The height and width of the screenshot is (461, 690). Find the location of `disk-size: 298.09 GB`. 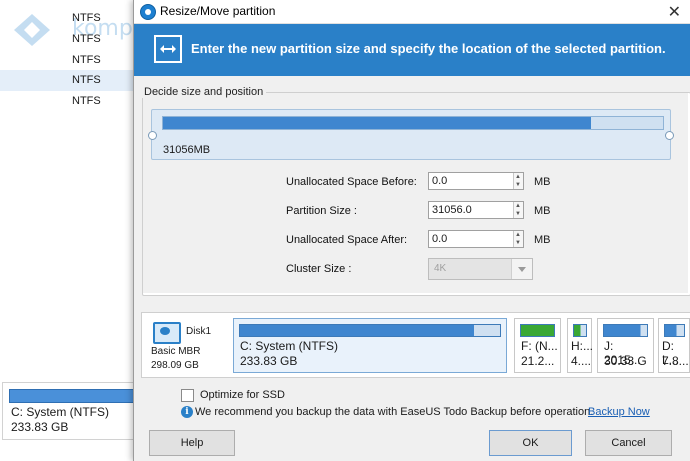

disk-size: 298.09 GB is located at coordinates (175, 365).